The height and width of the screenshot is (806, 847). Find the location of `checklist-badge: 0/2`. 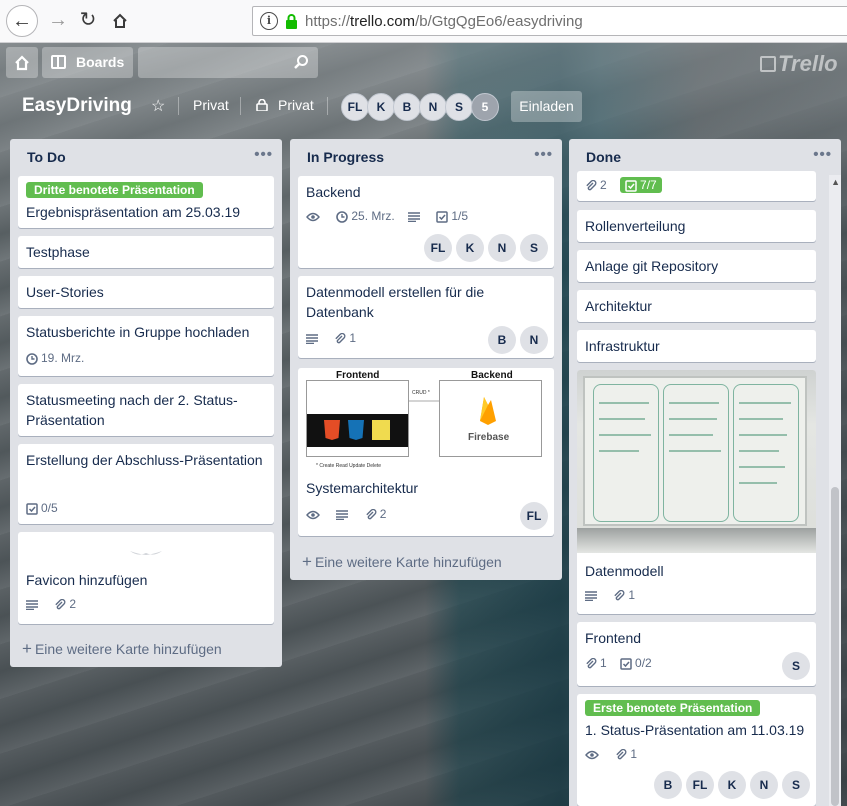

checklist-badge: 0/2 is located at coordinates (636, 663).